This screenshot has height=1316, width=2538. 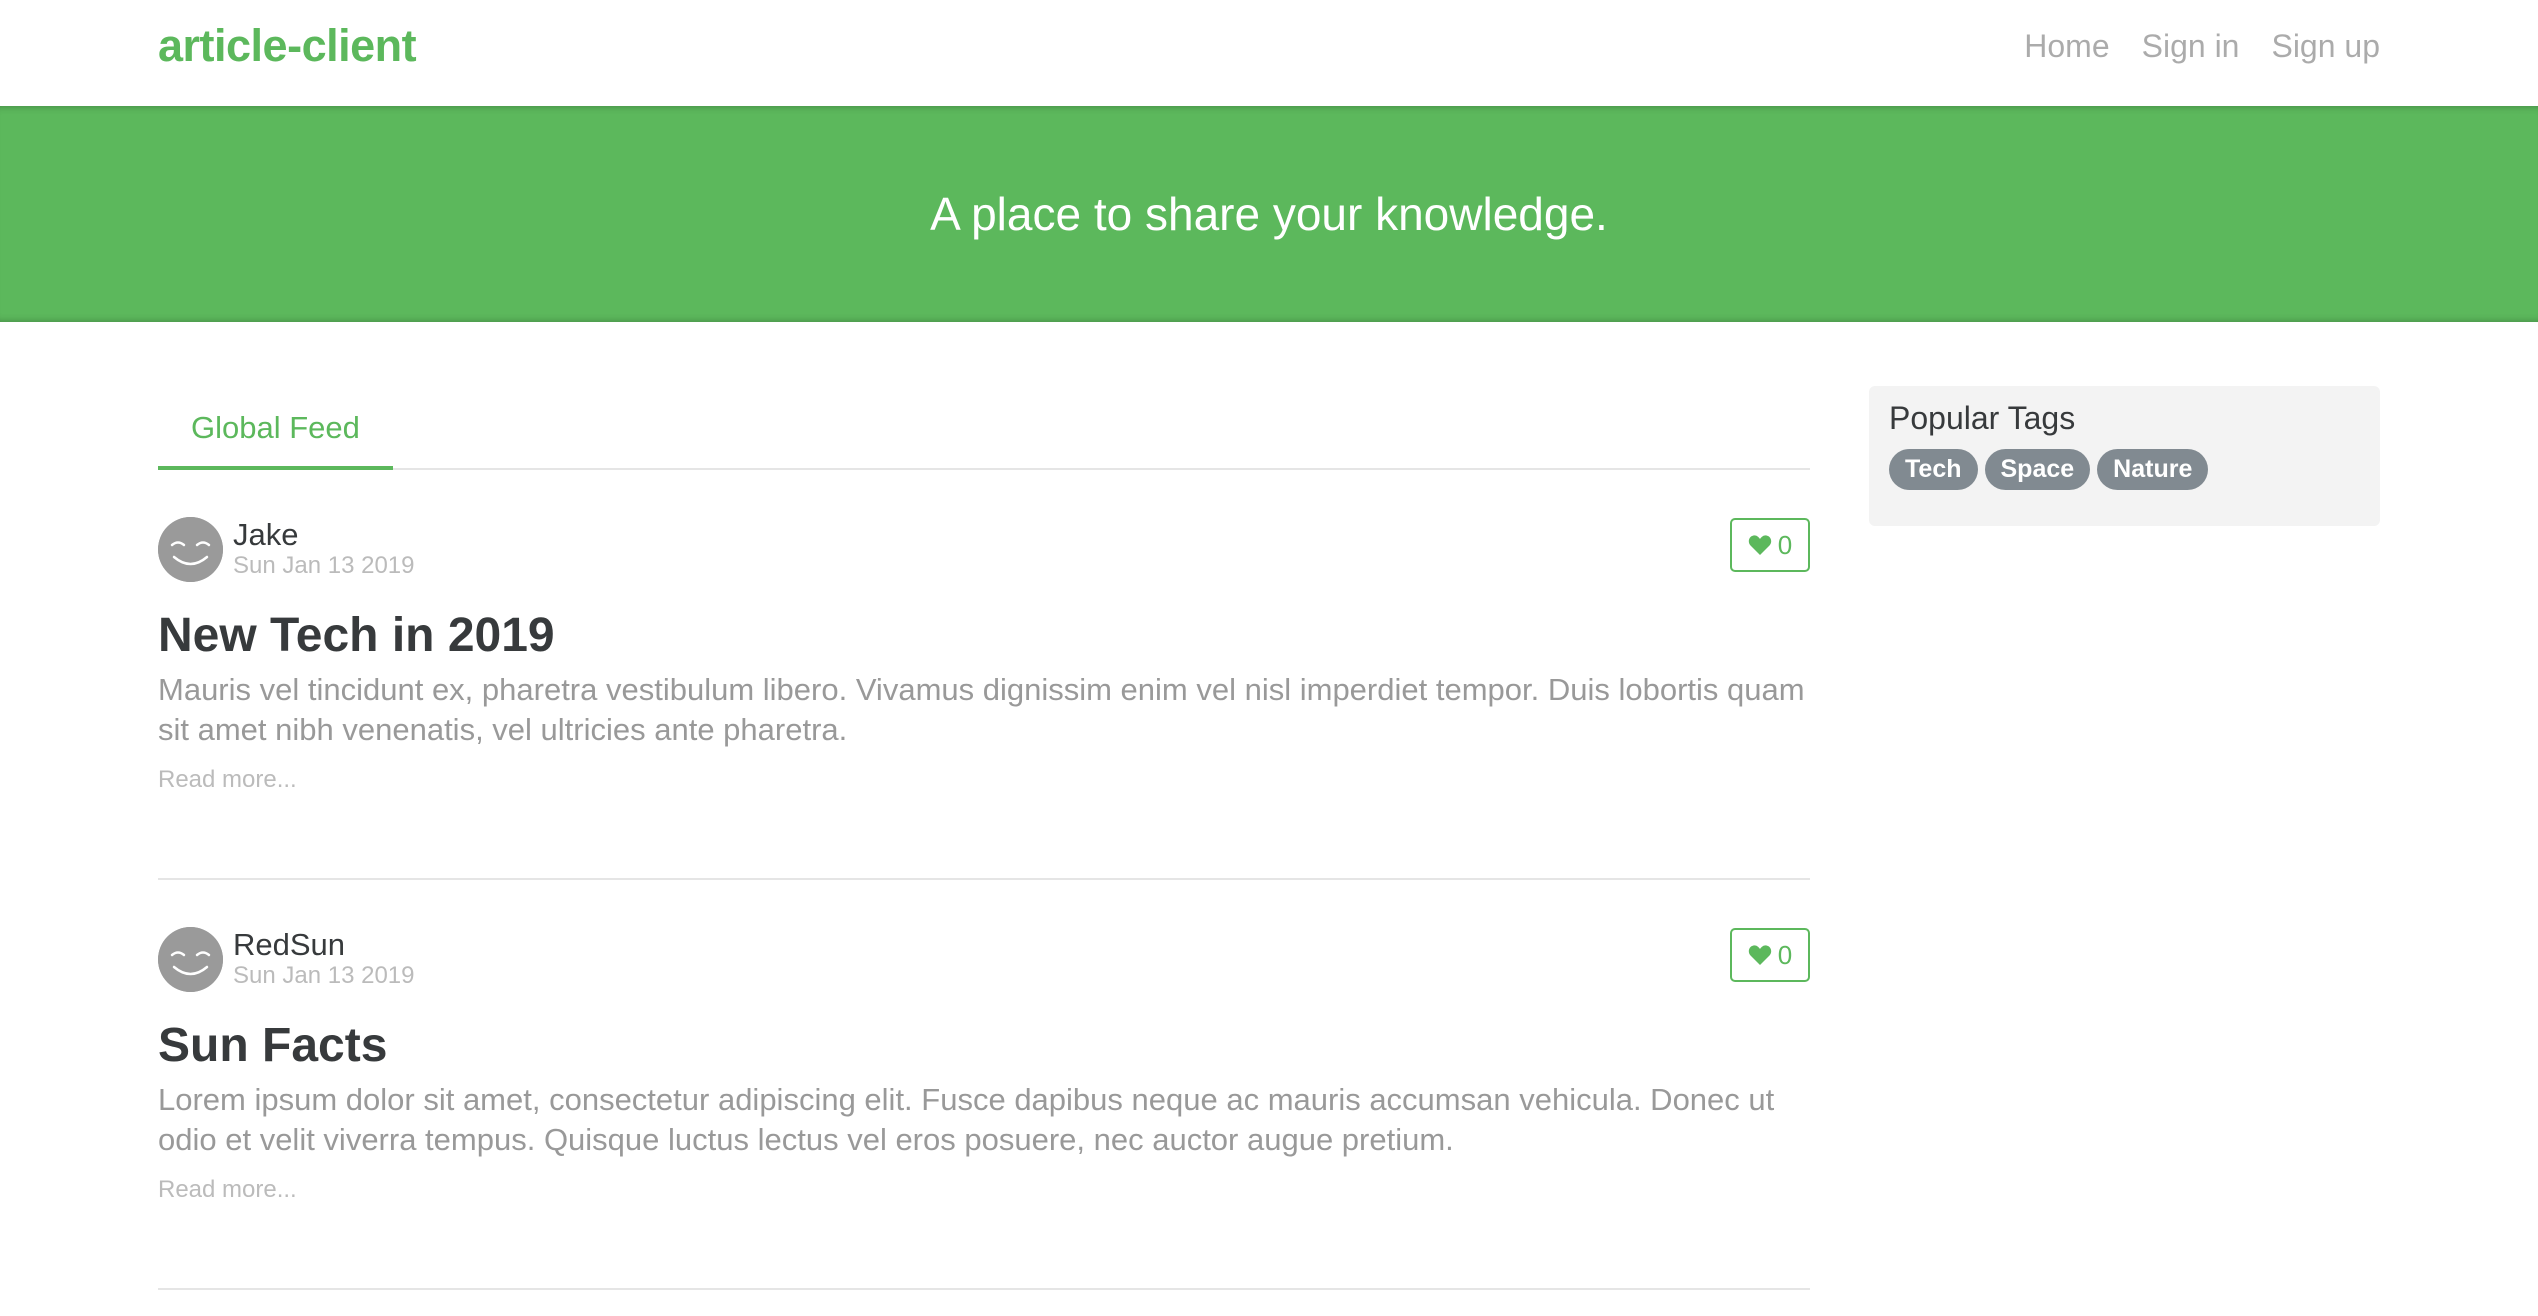 I want to click on nav-links: Home Sign in Sign up, so click(x=2202, y=46).